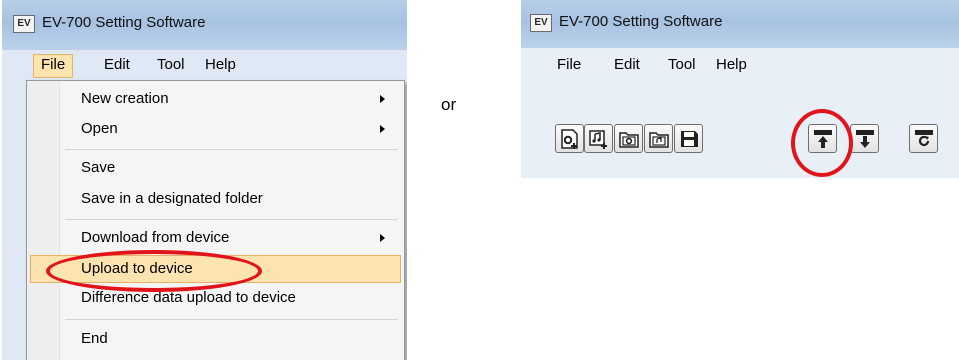 The image size is (959, 360). I want to click on red-highlight-circle, so click(822, 143).